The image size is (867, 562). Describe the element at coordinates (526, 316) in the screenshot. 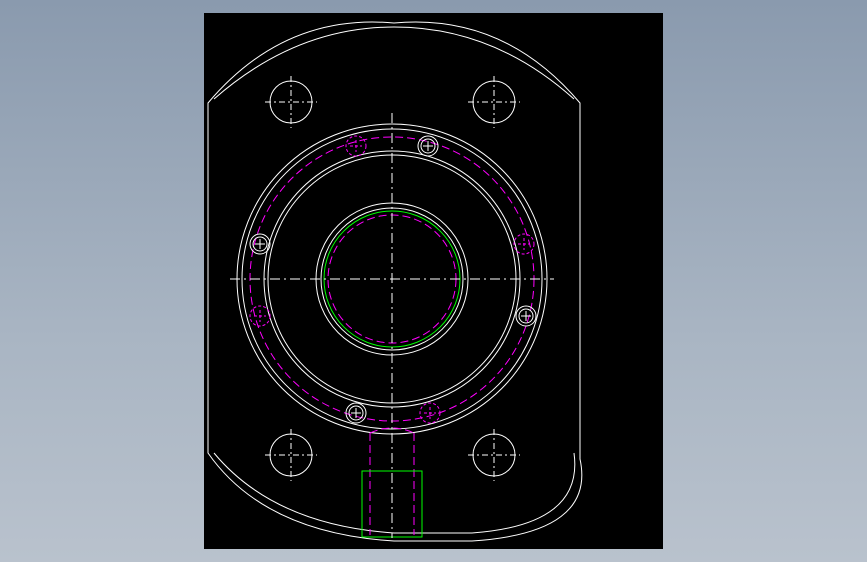

I see `screw-right` at that location.